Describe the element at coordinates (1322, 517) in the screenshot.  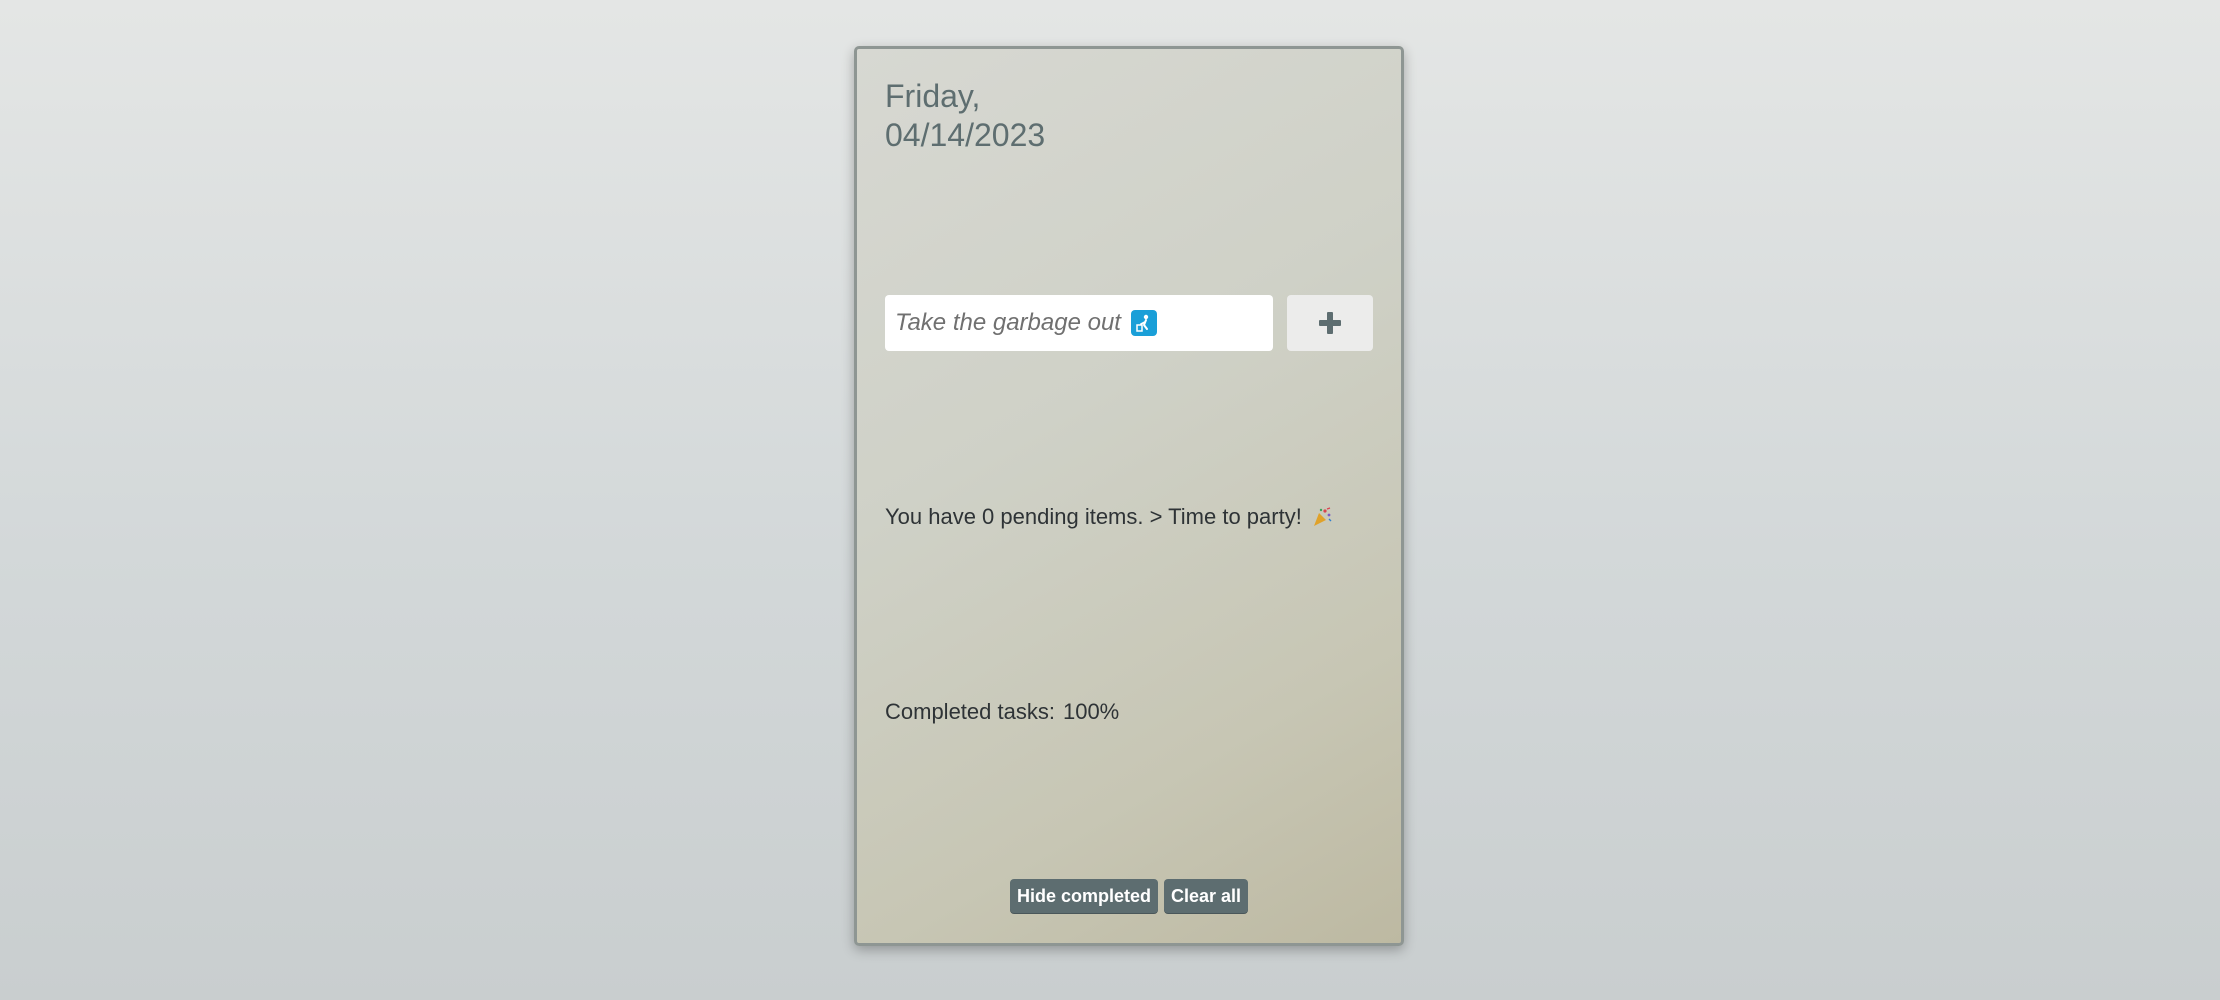
I see `party-popper-icon` at that location.